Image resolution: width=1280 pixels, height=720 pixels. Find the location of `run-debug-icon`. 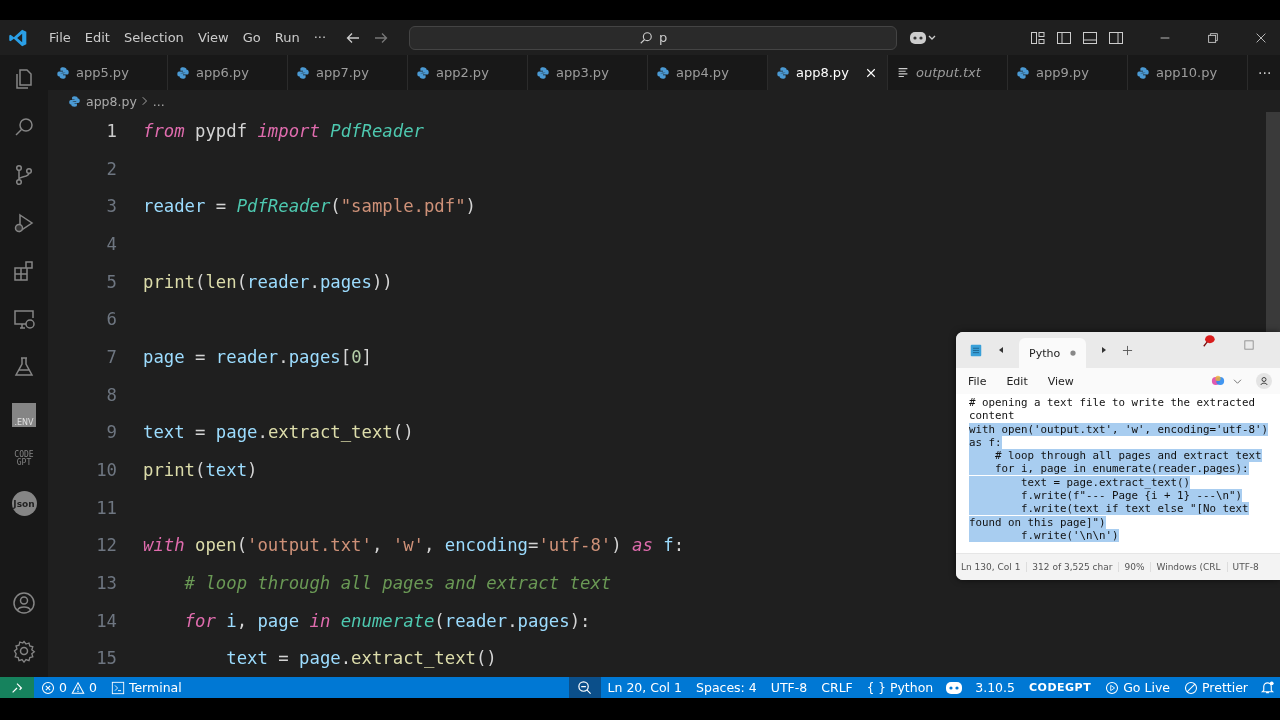

run-debug-icon is located at coordinates (24, 223).